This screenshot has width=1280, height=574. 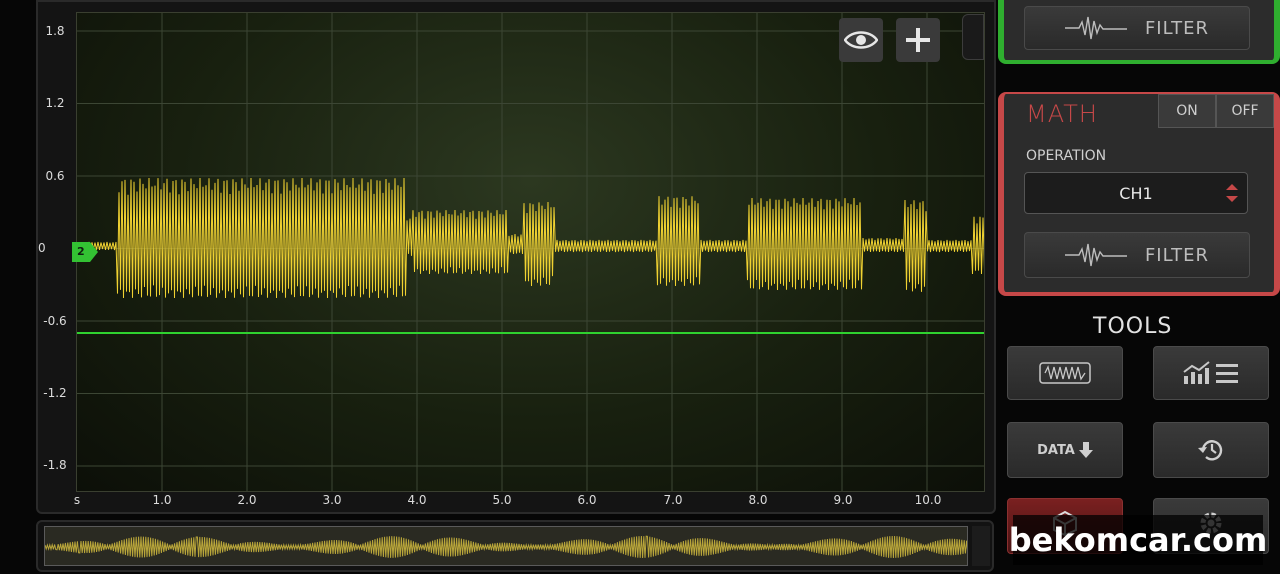 What do you see at coordinates (1062, 114) in the screenshot?
I see `math-title: MATH` at bounding box center [1062, 114].